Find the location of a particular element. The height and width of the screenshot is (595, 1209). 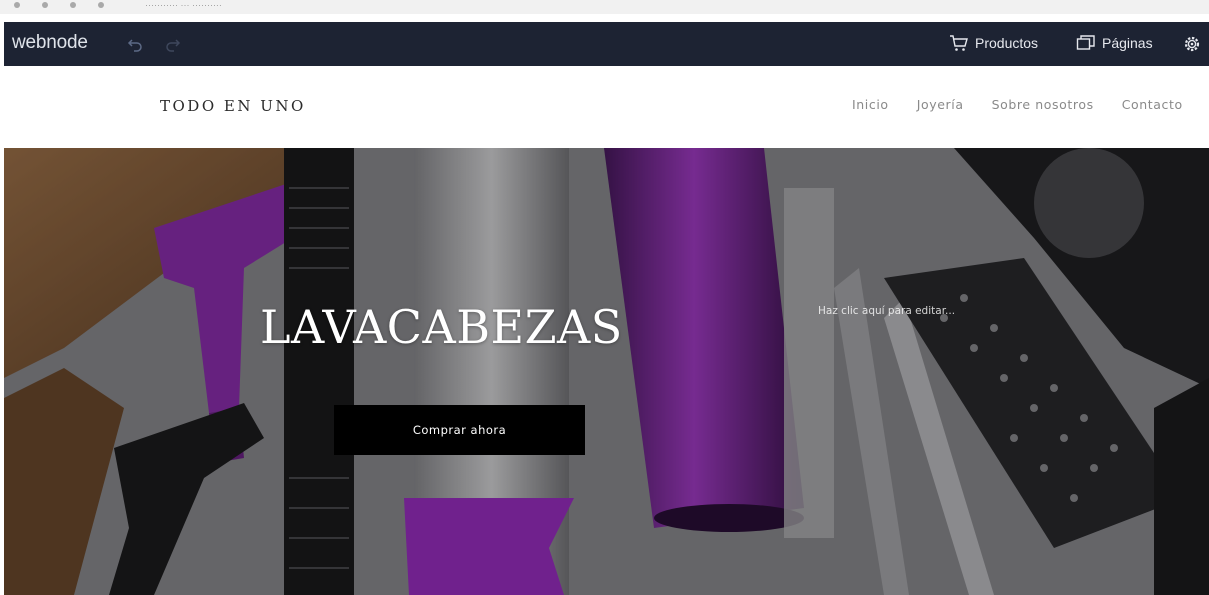

back-icon is located at coordinates (17, 5).